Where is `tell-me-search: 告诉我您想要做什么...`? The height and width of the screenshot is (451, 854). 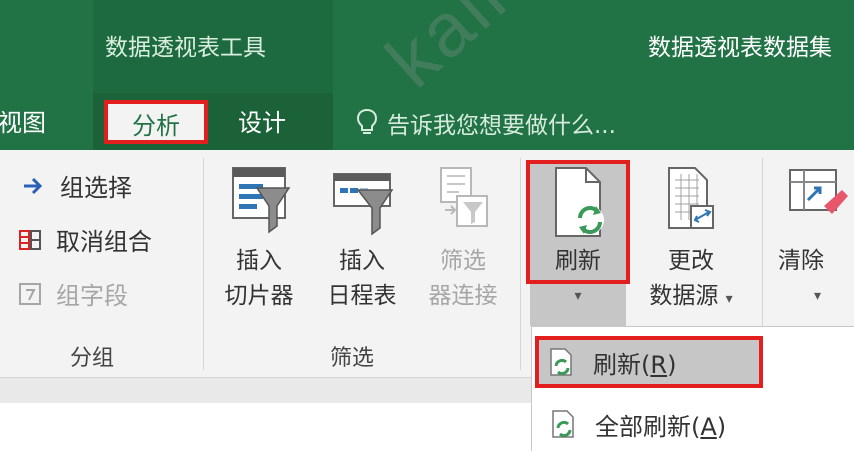
tell-me-search: 告诉我您想要做什么... is located at coordinates (485, 123).